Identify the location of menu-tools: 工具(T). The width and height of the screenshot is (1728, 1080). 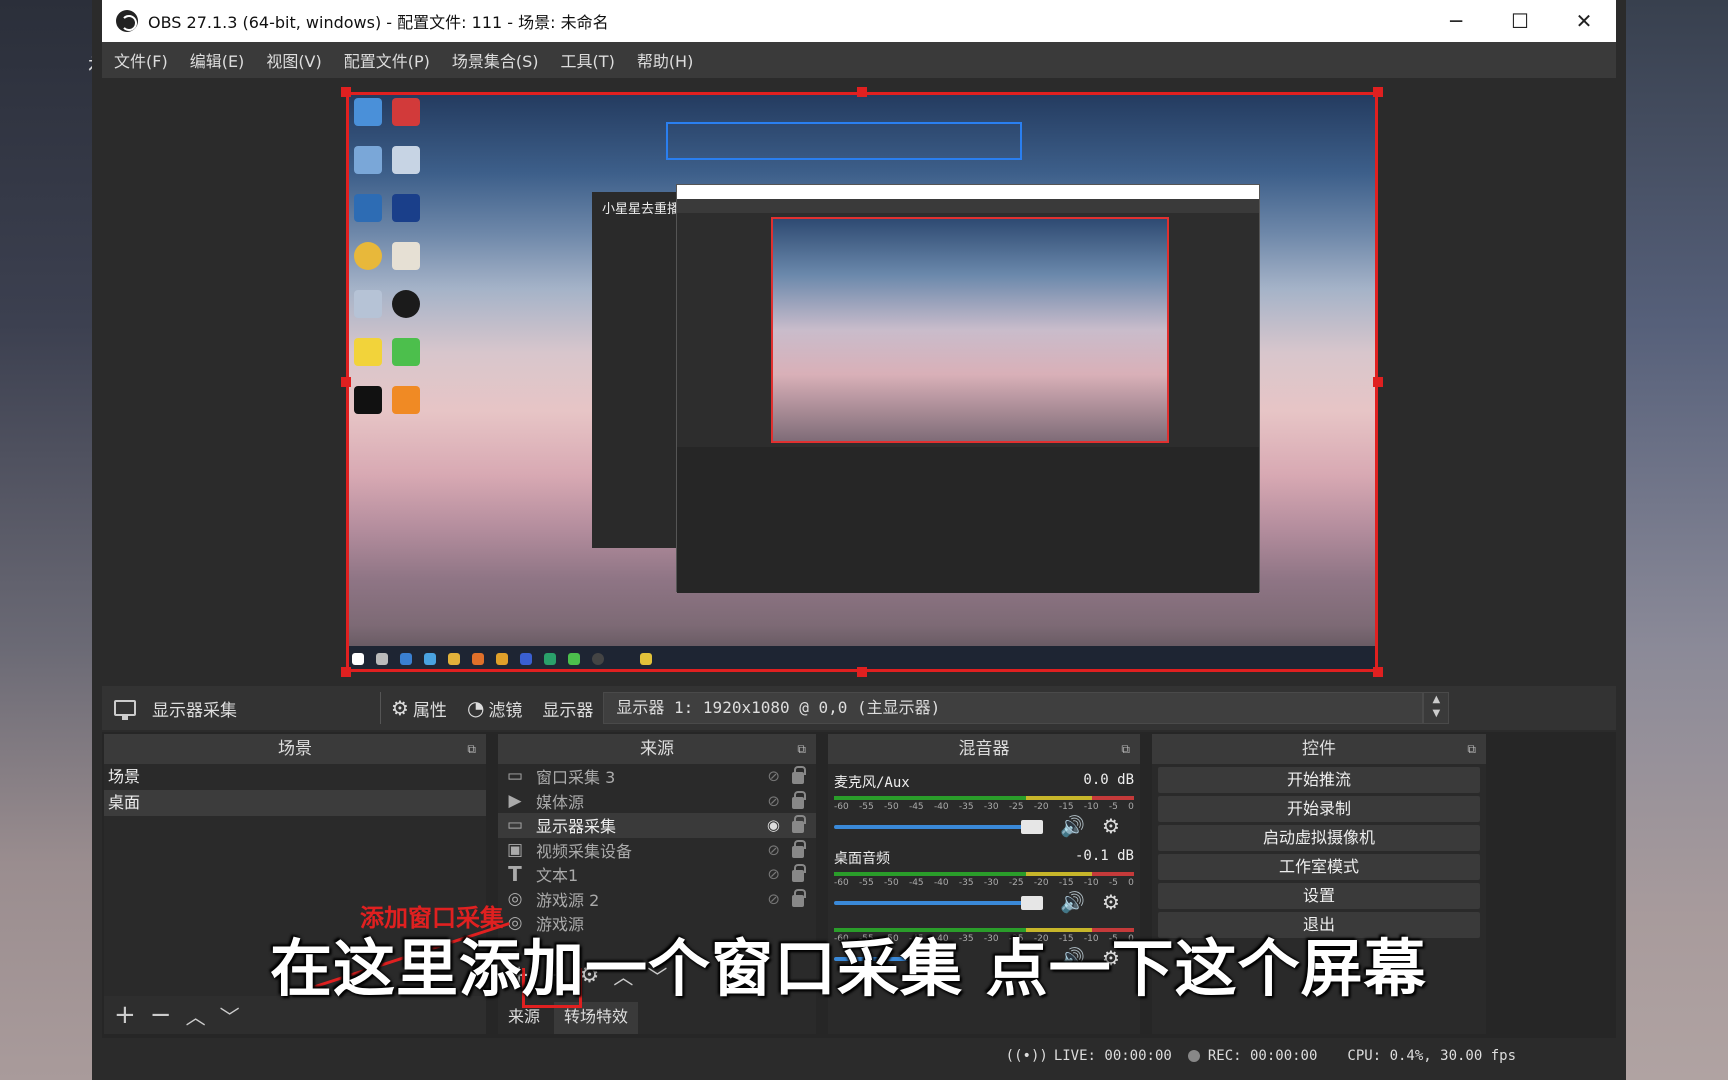
(588, 60).